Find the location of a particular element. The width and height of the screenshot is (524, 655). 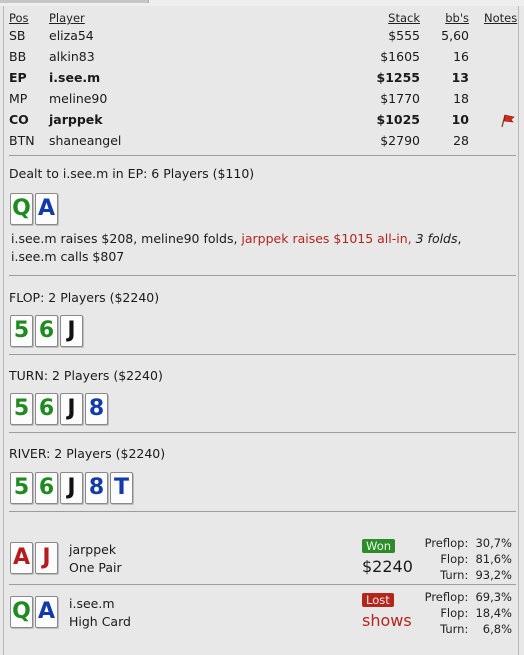

player-row: CO jarppek $1025 10 is located at coordinates (262, 122).